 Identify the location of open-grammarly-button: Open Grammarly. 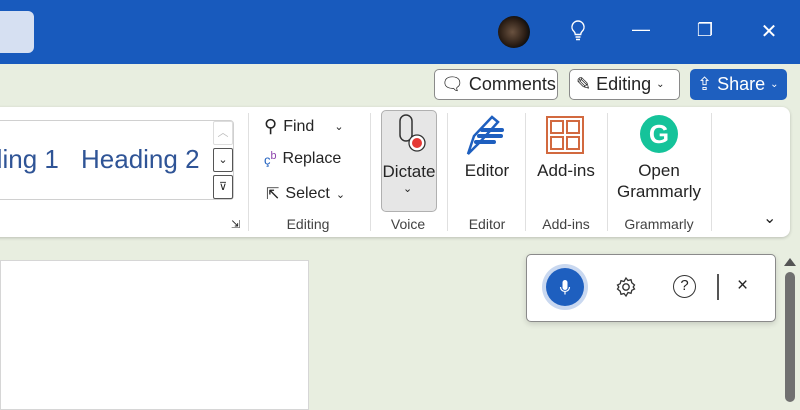
(659, 181).